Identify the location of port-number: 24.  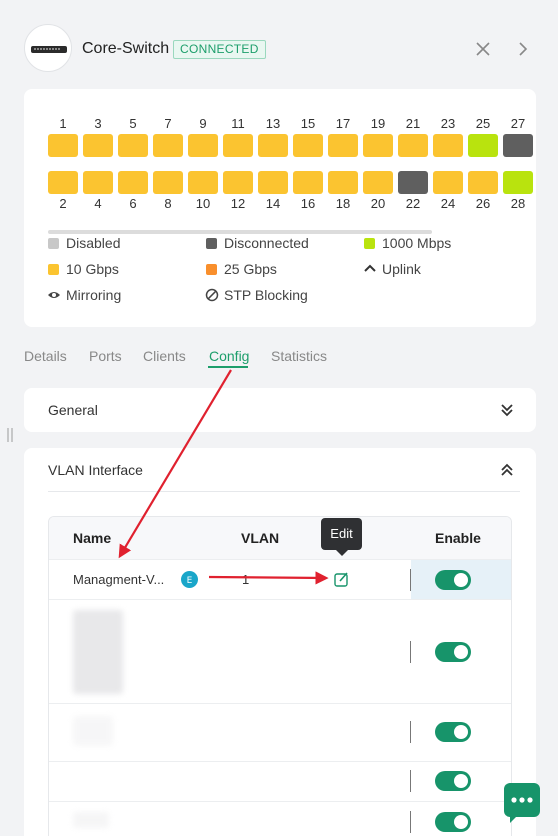
(448, 203).